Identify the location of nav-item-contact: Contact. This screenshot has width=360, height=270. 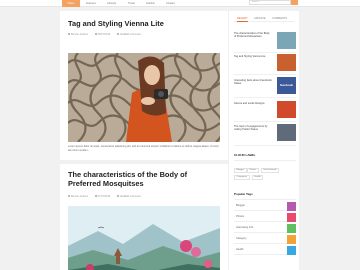
(170, 3).